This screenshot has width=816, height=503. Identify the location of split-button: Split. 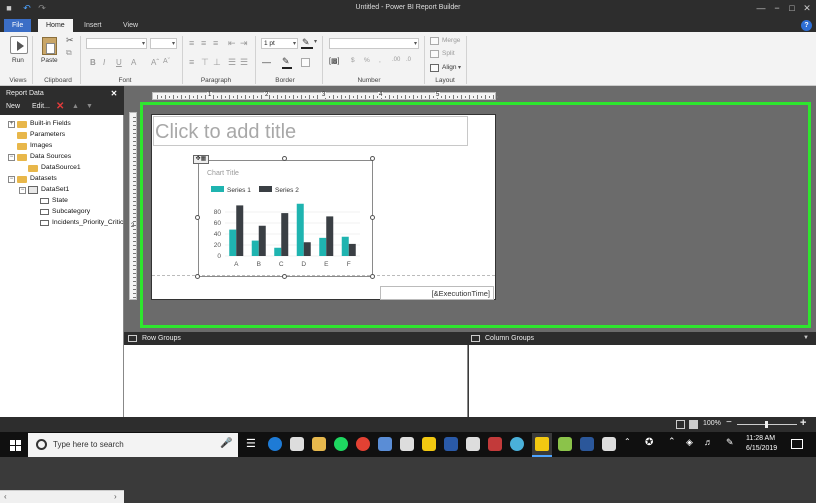
(448, 53).